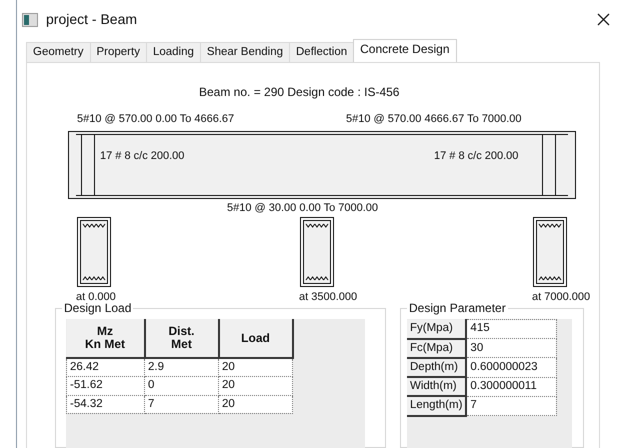 The image size is (619, 448). What do you see at coordinates (436, 348) in the screenshot?
I see `row-header: Fc(Mpa)` at bounding box center [436, 348].